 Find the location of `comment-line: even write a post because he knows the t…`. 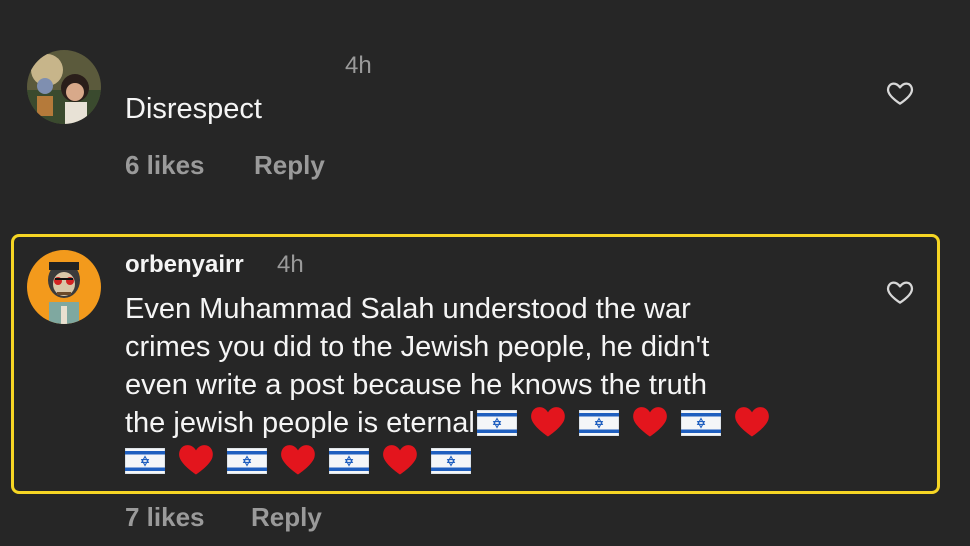

comment-line: even write a post because he knows the t… is located at coordinates (416, 385).